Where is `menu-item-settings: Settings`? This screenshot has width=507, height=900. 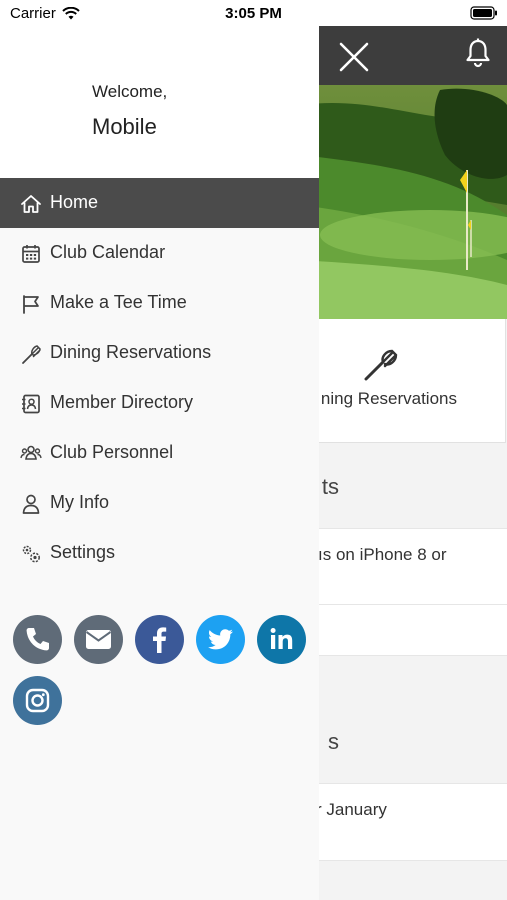
menu-item-settings: Settings is located at coordinates (159, 553).